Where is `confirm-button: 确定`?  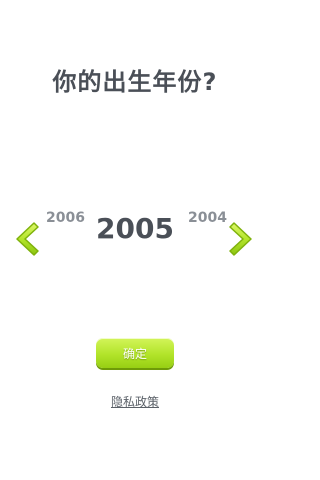
confirm-button: 确定 is located at coordinates (135, 353).